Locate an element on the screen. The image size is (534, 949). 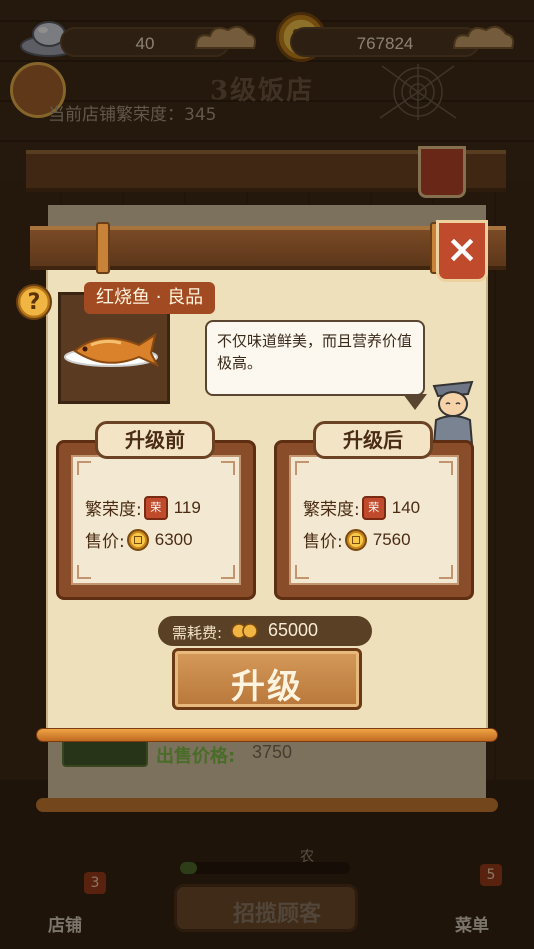
speech-tail is located at coordinates (415, 402).